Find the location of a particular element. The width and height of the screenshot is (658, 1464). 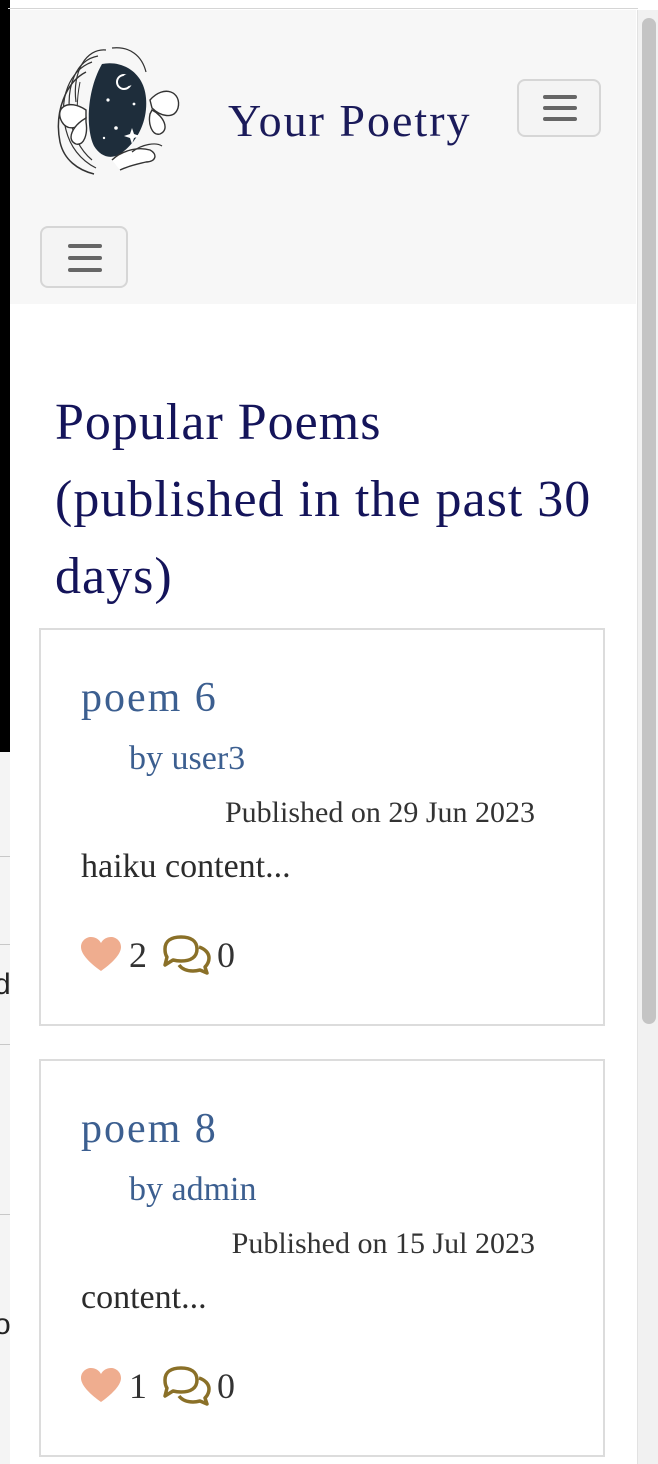

navbar-toggle-button is located at coordinates (559, 108).